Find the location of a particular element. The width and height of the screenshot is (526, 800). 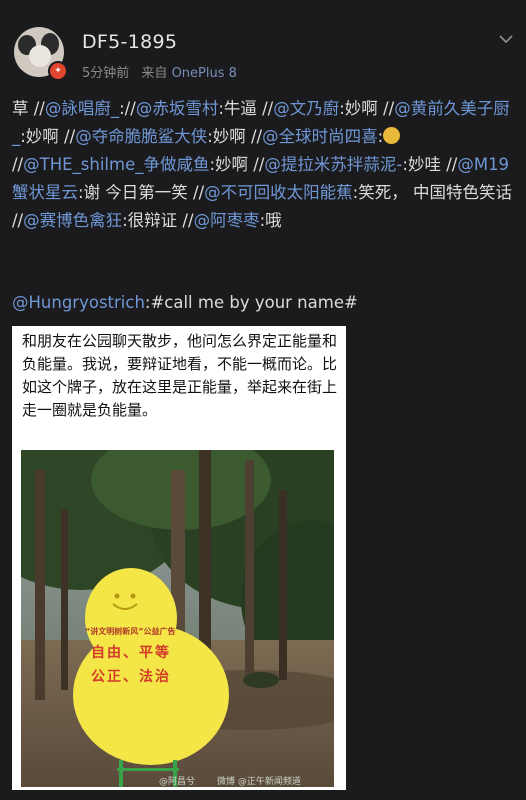

comment-segment: // is located at coordinates (18, 164).